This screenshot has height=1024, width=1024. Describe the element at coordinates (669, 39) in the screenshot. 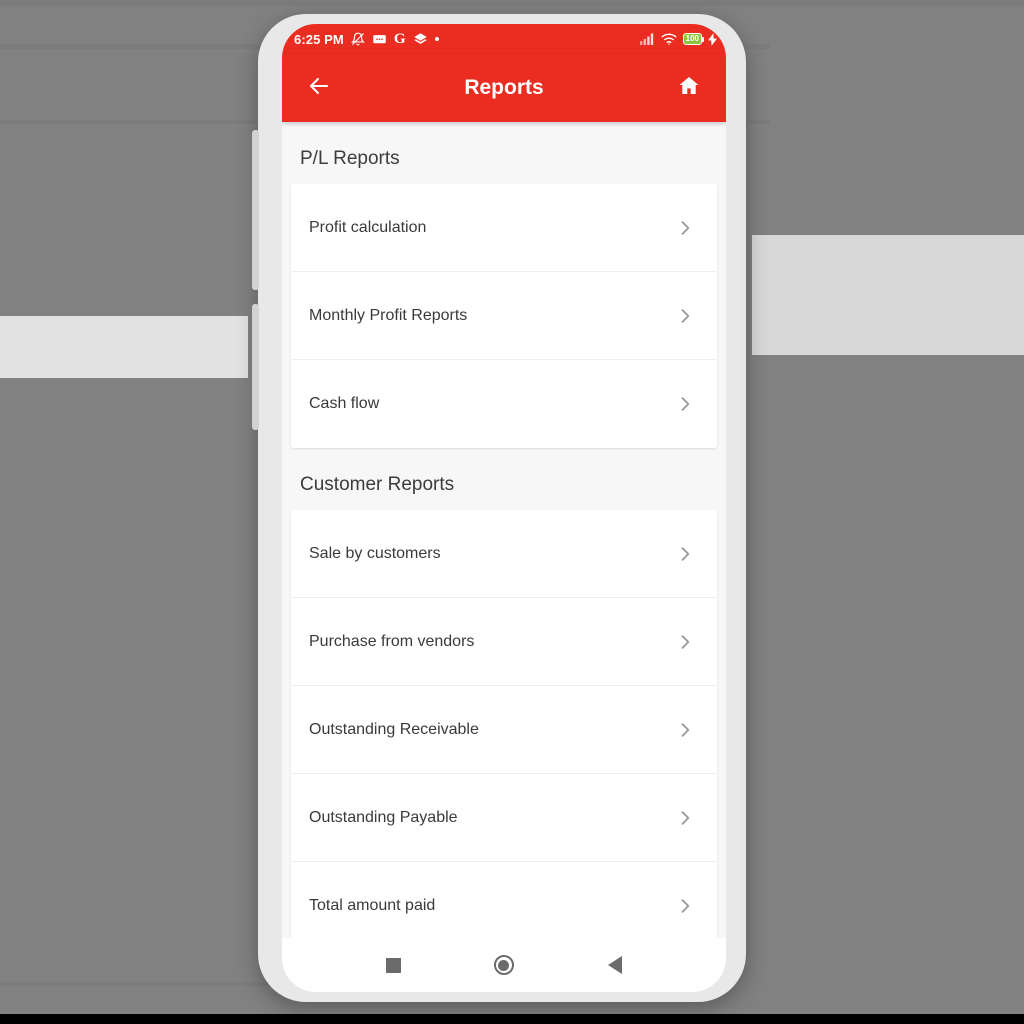

I see `wifi-icon` at that location.